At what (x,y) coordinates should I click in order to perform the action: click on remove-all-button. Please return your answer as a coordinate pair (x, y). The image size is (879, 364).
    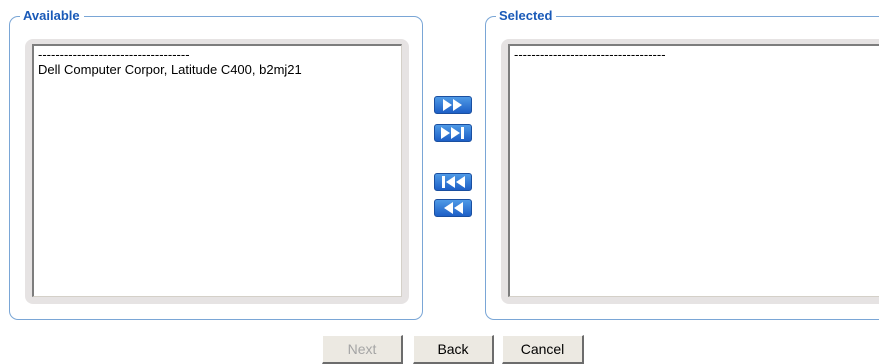
    Looking at the image, I should click on (453, 182).